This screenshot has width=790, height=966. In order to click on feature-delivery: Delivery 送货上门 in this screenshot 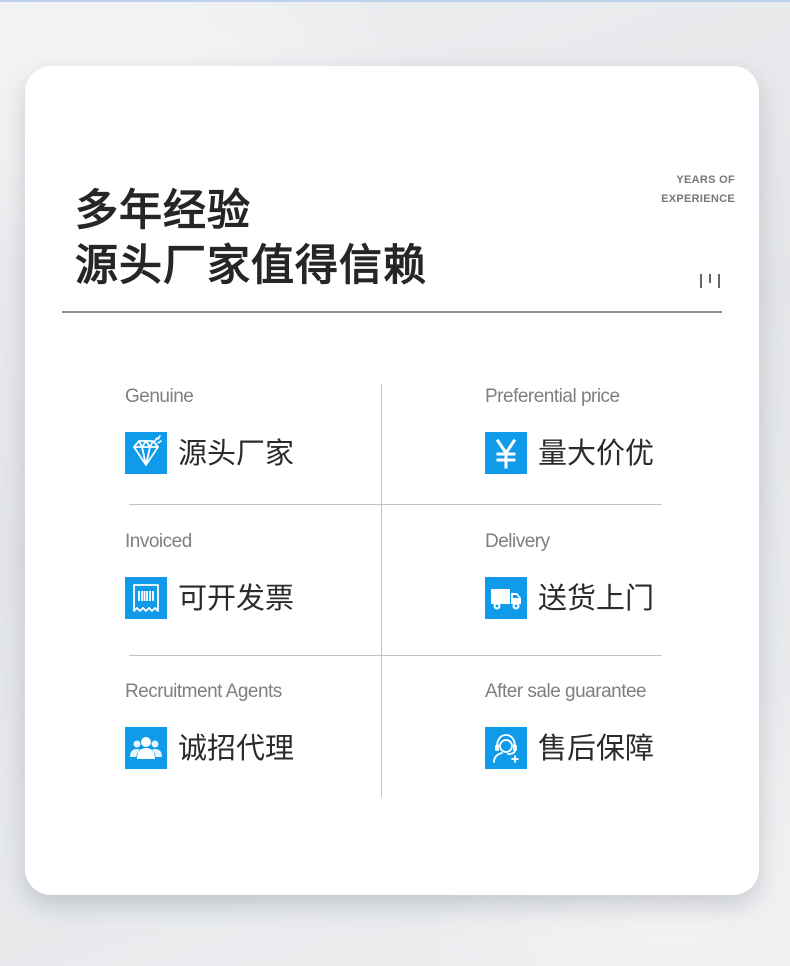, I will do `click(600, 581)`.